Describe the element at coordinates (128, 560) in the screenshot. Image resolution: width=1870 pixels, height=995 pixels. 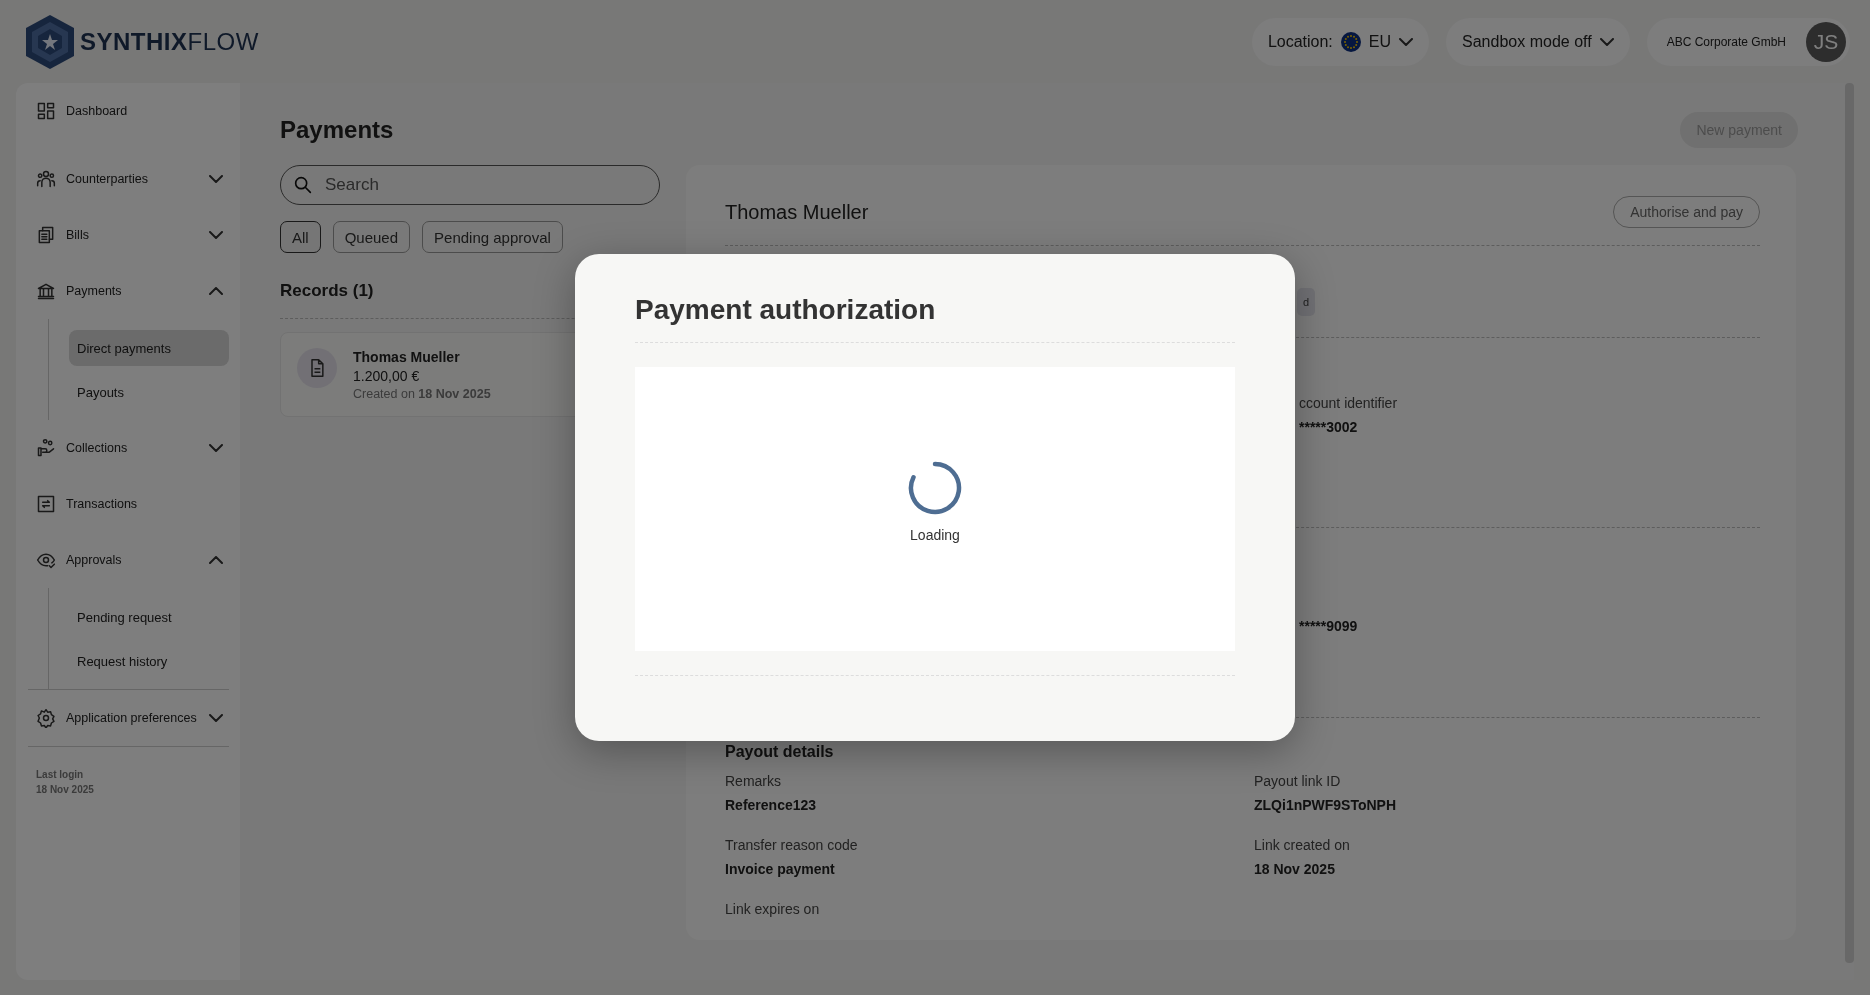
I see `sidebar-item: Approvals` at that location.